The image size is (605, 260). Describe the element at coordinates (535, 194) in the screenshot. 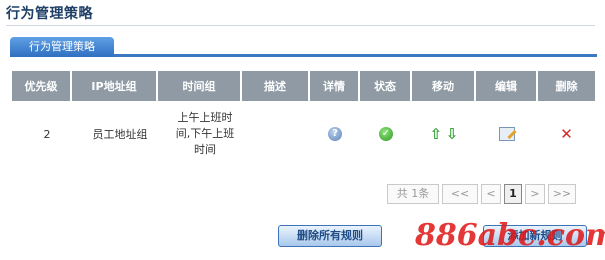

I see `pager-next-button: >` at that location.